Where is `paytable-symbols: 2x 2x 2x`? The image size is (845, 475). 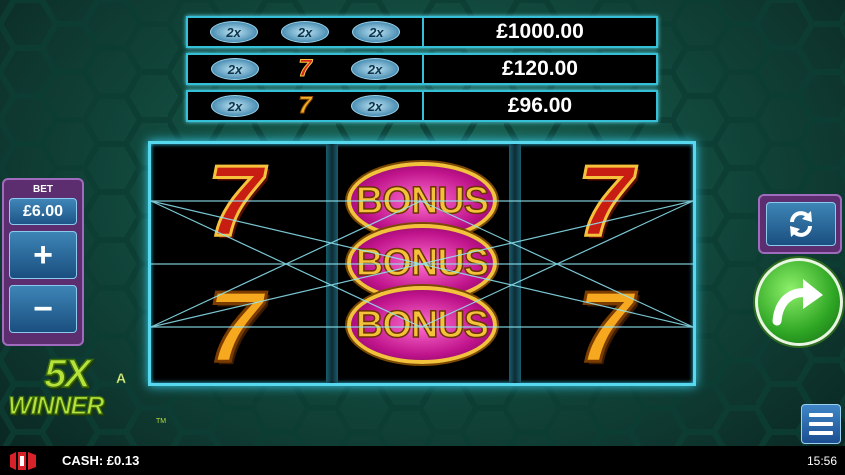 paytable-symbols: 2x 2x 2x is located at coordinates (306, 32).